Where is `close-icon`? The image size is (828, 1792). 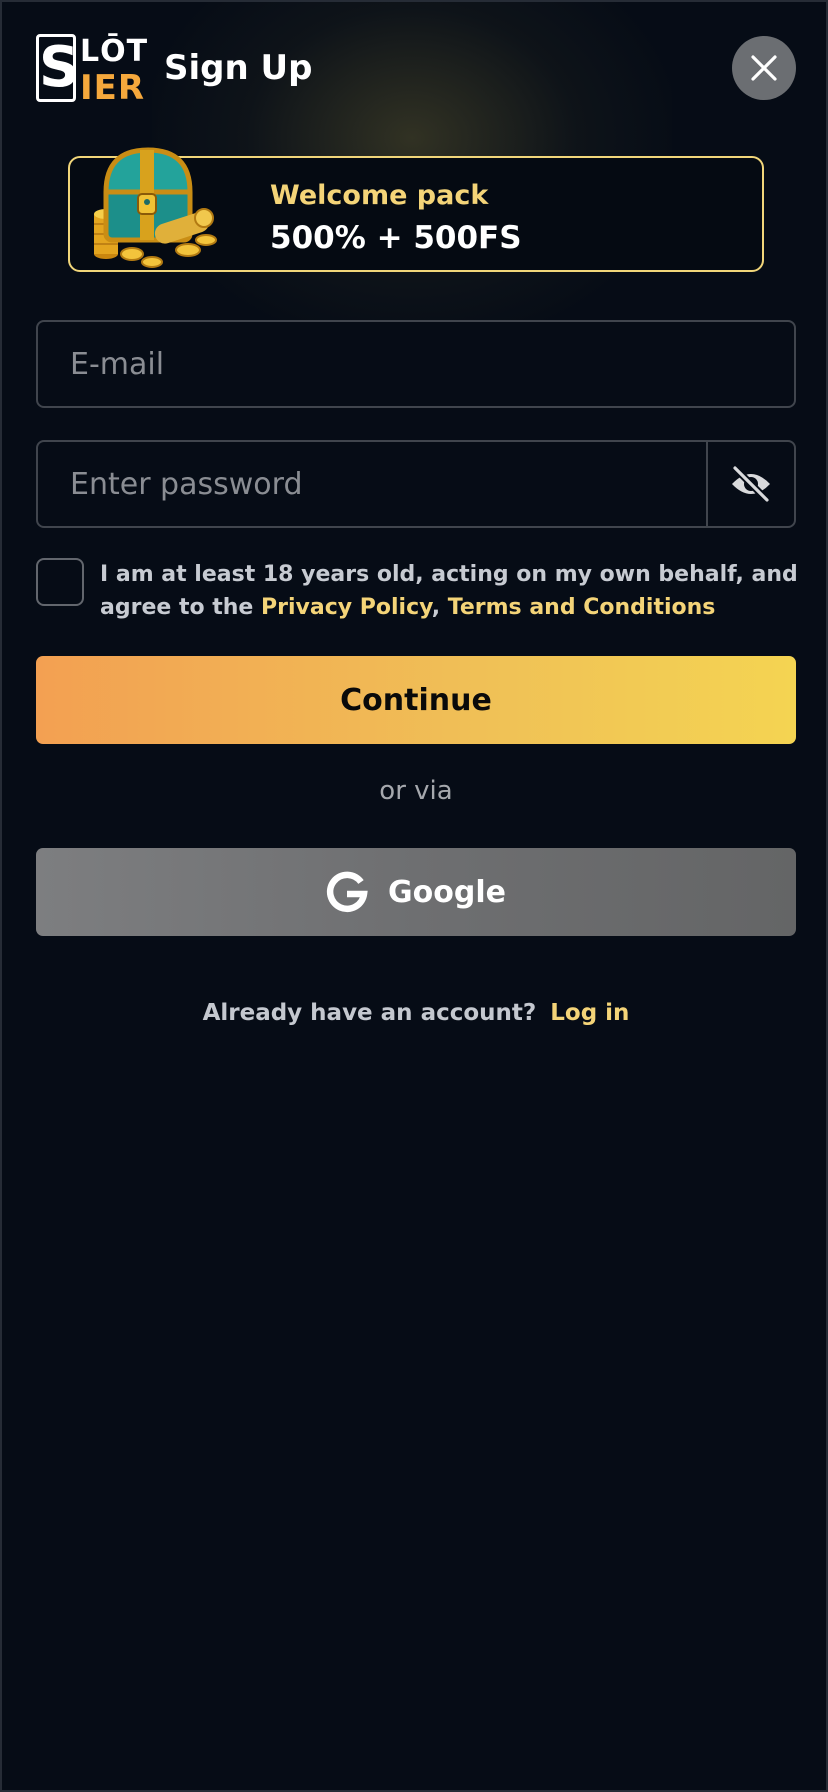
close-icon is located at coordinates (764, 68).